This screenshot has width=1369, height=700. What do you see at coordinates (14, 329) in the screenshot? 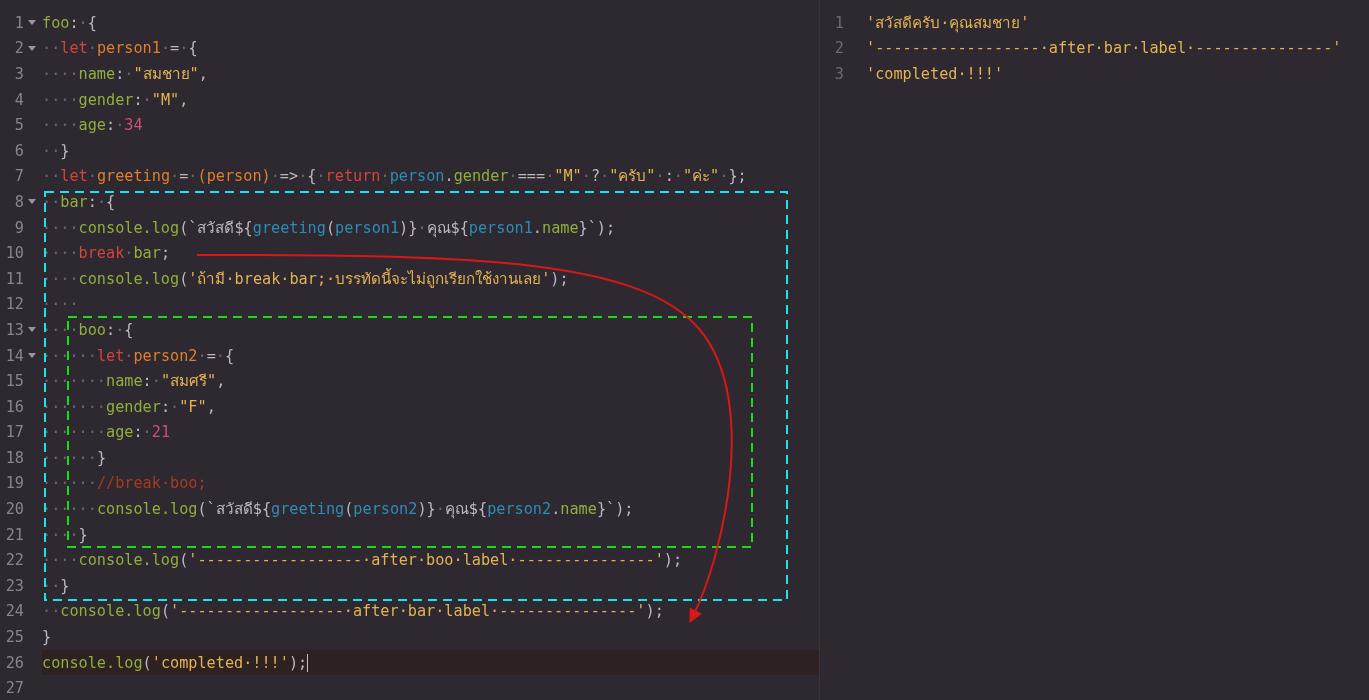
I see `line-number: 13` at bounding box center [14, 329].